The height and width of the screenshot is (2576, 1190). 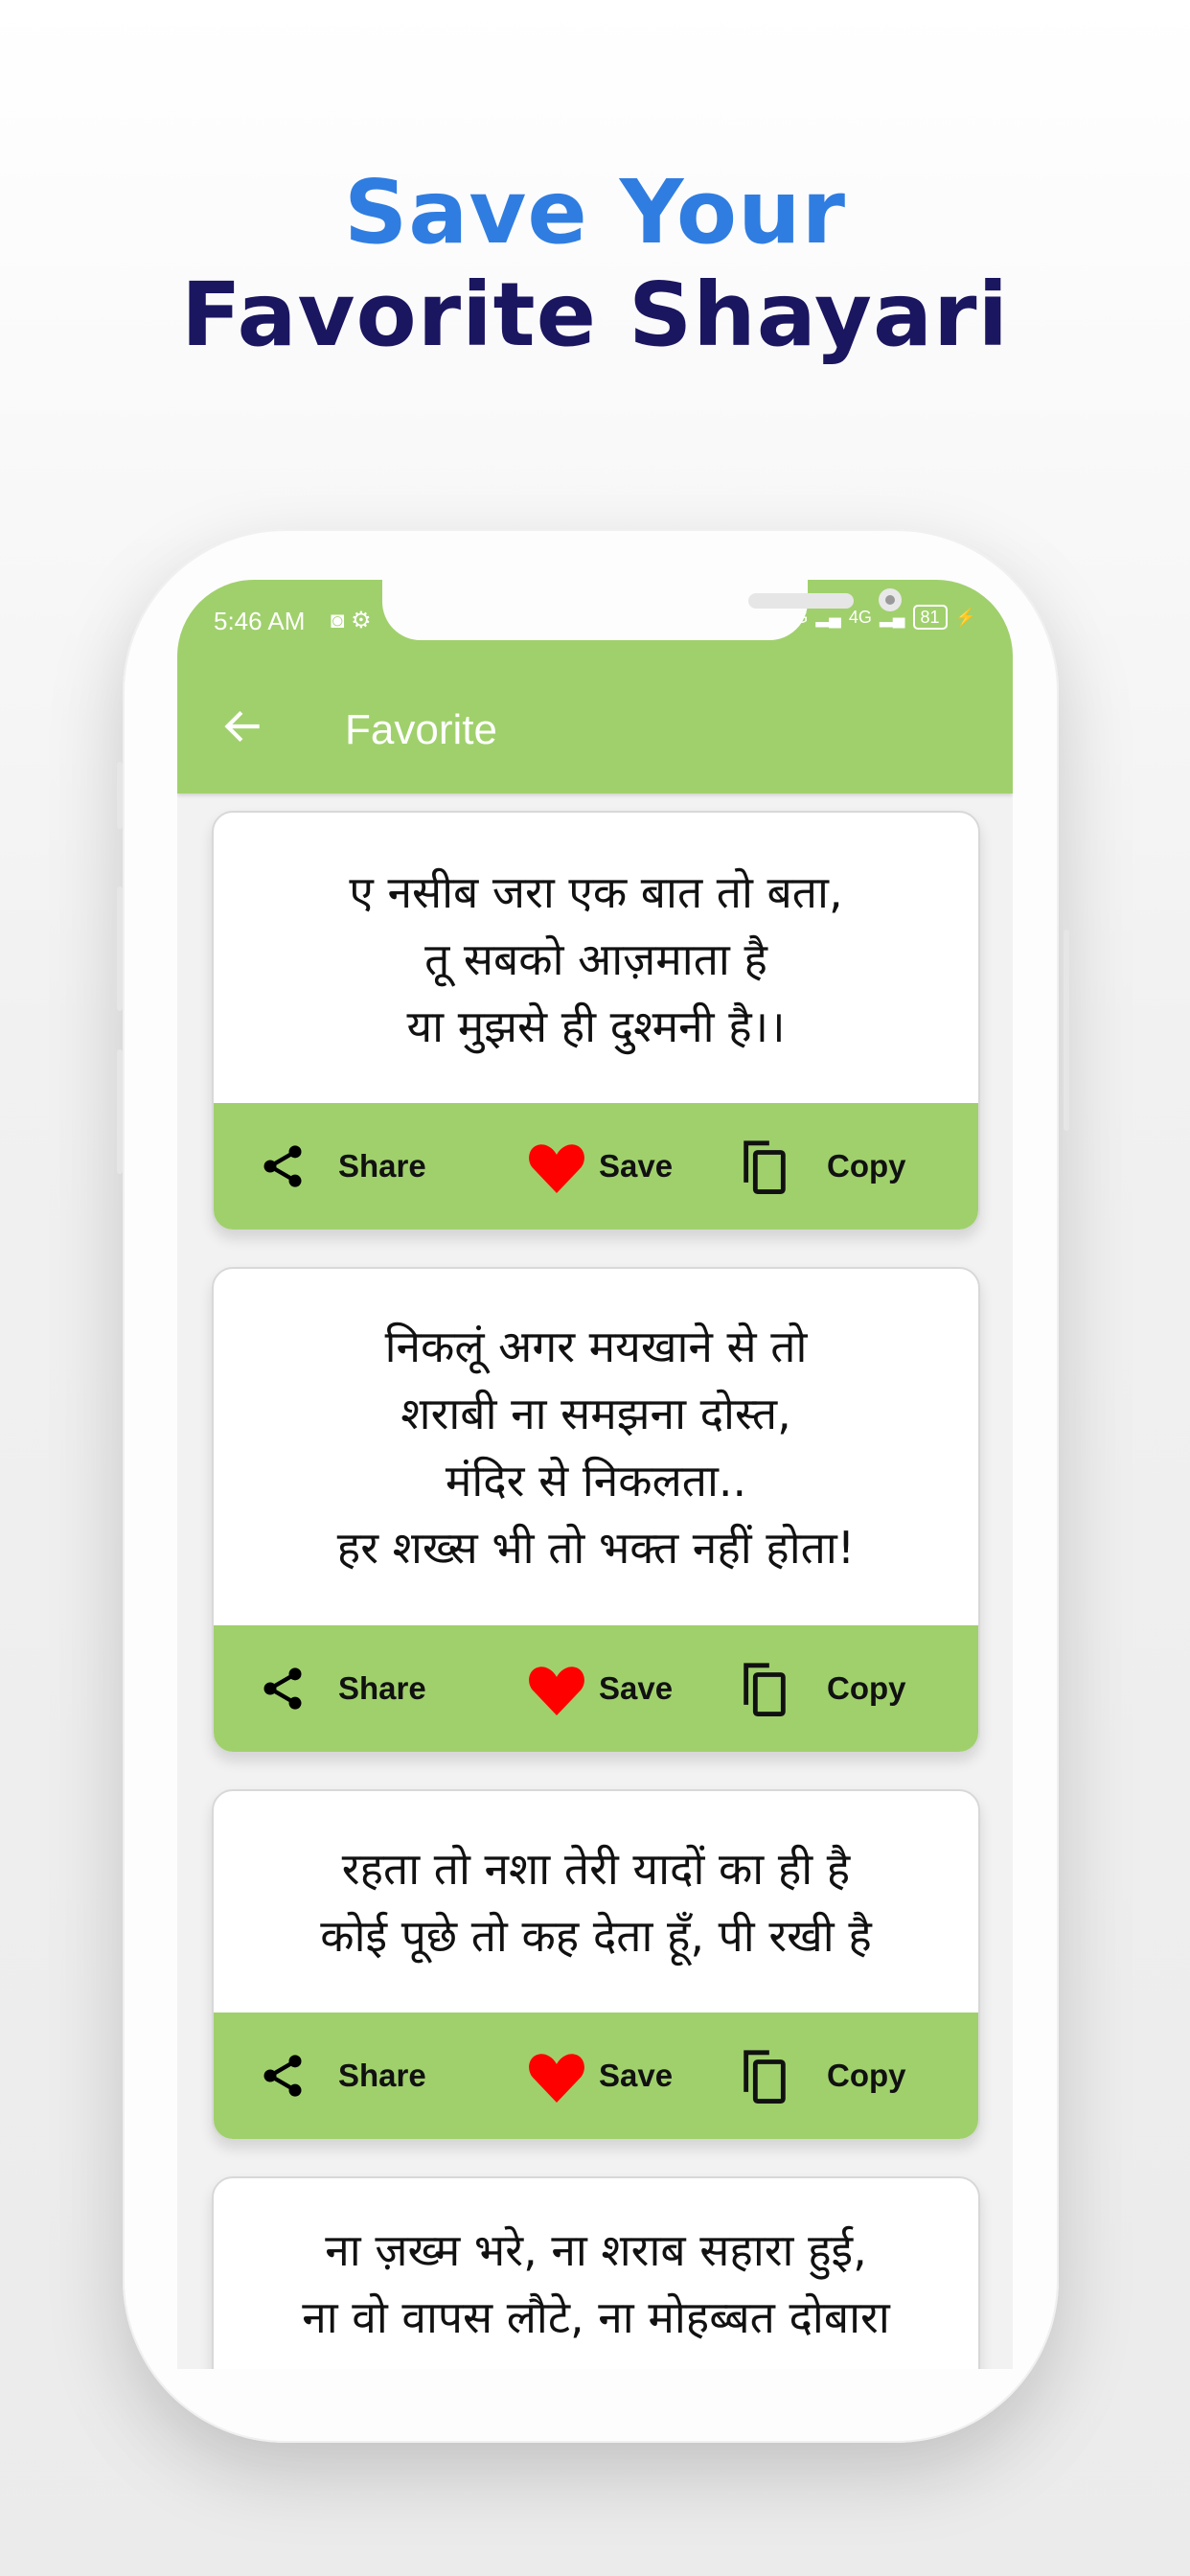 I want to click on shayari-line: तू सबको आज़माता है, so click(x=595, y=958).